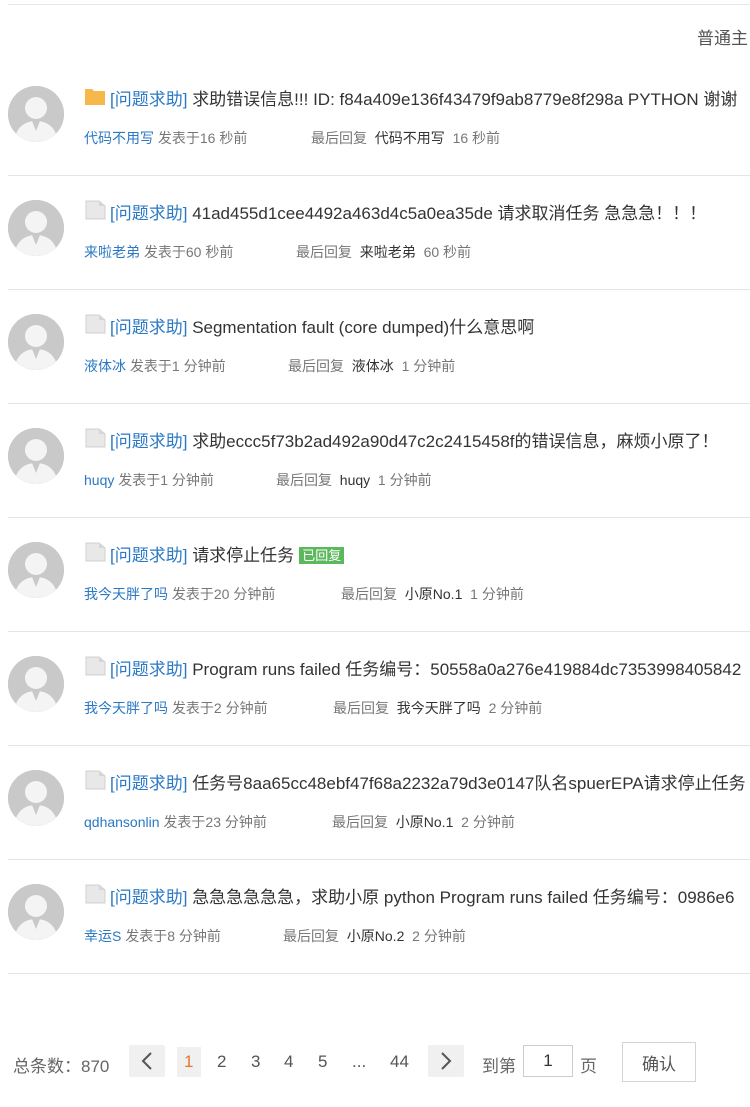 The image size is (750, 1107). Describe the element at coordinates (659, 1062) in the screenshot. I see `confirm-button: 确认` at that location.